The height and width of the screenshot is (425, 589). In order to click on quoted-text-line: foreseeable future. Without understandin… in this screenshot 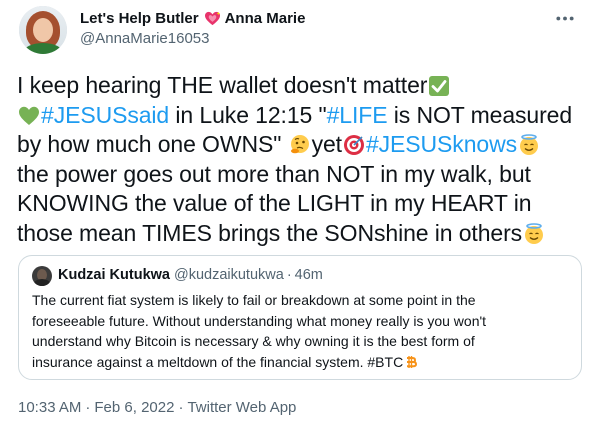, I will do `click(259, 320)`.